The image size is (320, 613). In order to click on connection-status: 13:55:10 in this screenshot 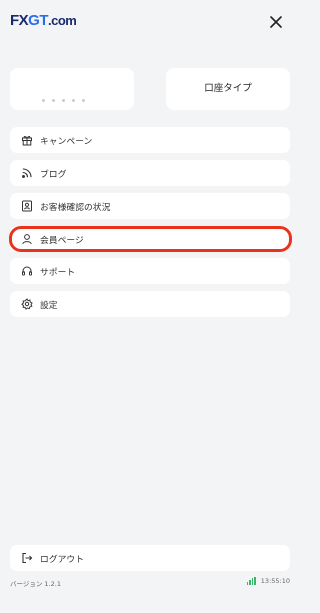, I will do `click(268, 581)`.